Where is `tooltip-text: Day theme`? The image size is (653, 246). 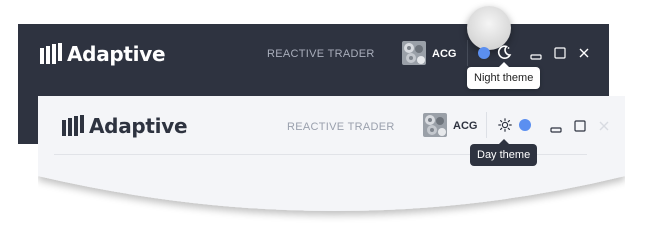
tooltip-text: Day theme is located at coordinates (504, 155).